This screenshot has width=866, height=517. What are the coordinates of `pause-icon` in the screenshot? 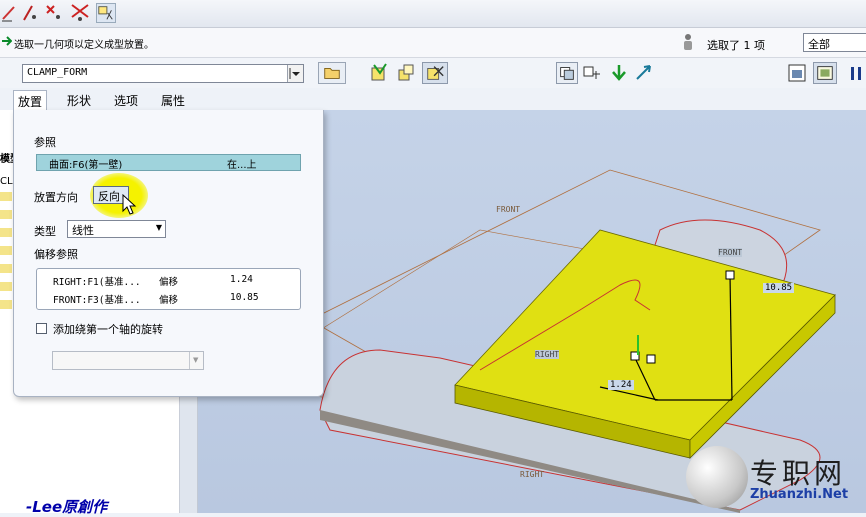 It's located at (856, 73).